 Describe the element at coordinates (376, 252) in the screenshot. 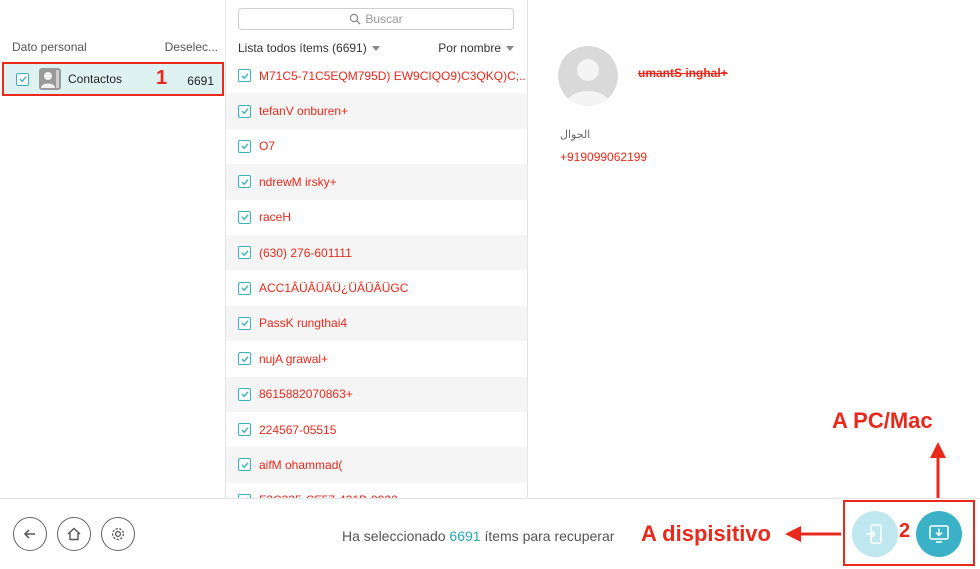

I see `list-item: (630) 276-601111` at that location.